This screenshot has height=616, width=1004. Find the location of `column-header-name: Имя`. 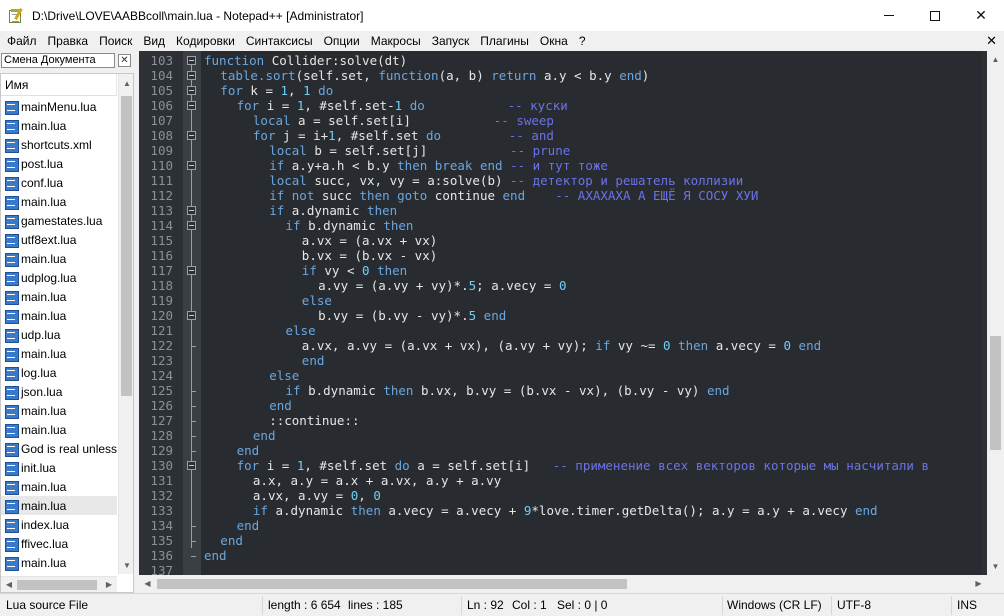

column-header-name: Имя is located at coordinates (59, 85).